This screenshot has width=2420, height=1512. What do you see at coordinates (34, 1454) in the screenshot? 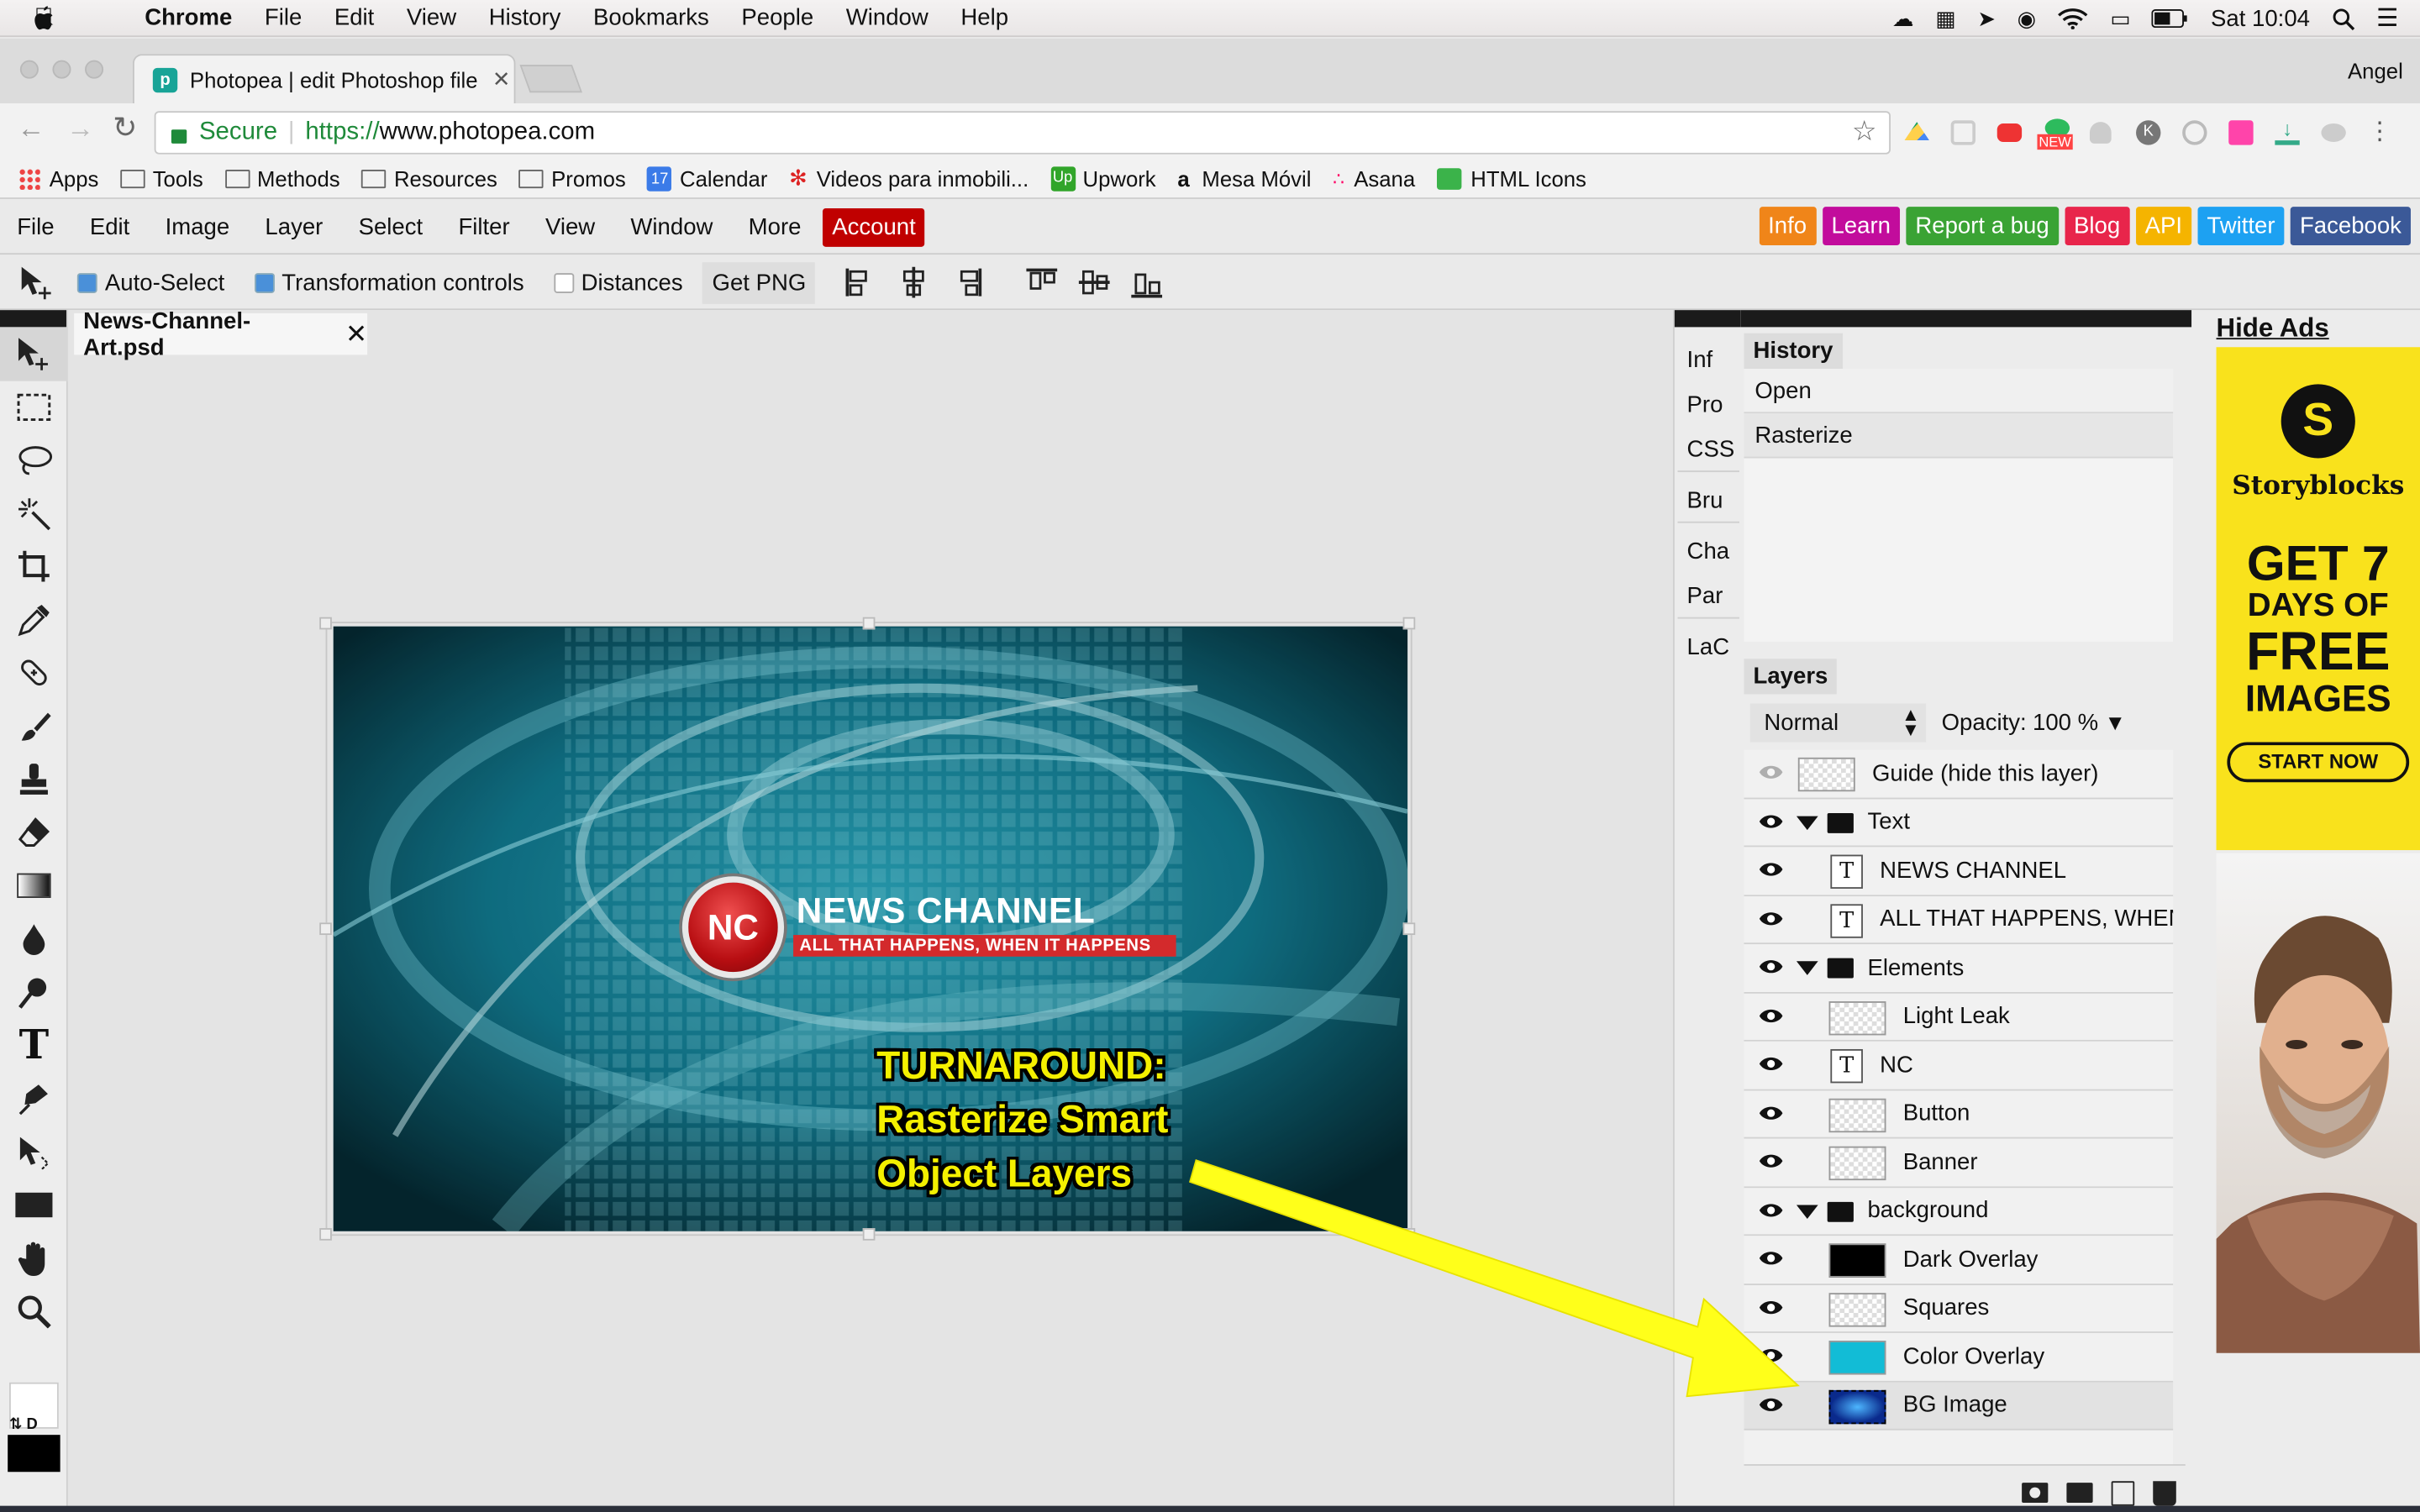
I see `foreground-color-swatch` at bounding box center [34, 1454].